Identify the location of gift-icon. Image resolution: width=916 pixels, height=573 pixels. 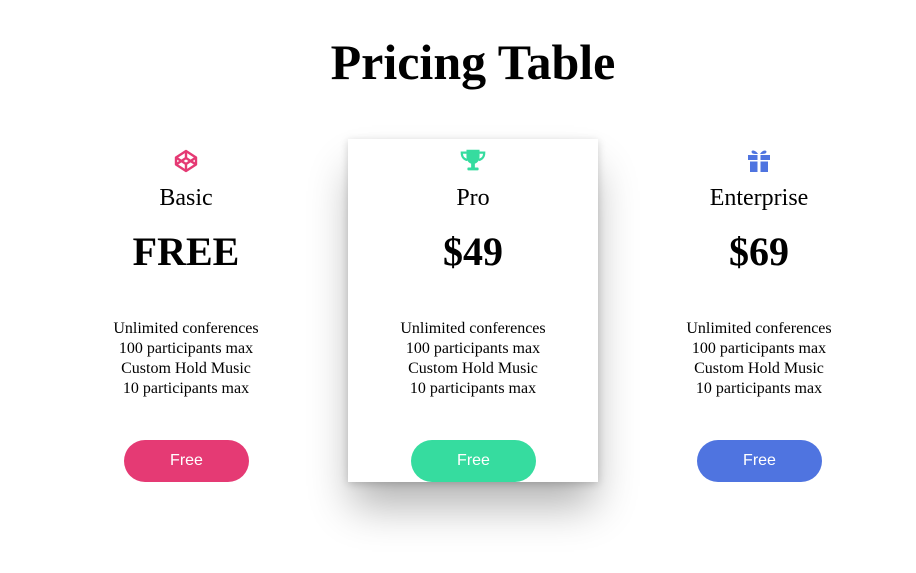
(759, 161).